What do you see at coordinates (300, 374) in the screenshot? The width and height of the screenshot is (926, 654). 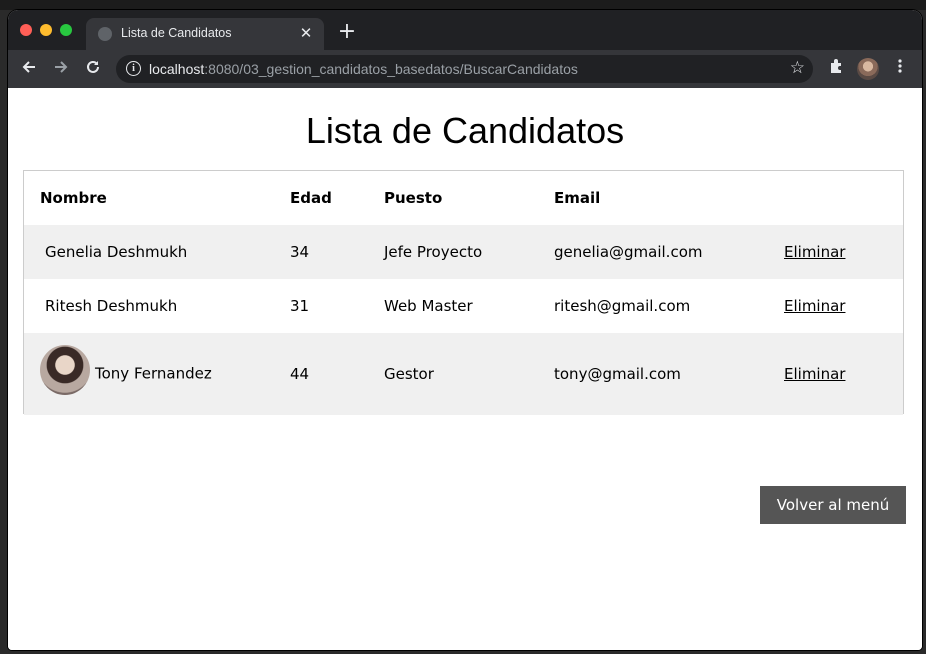 I see `cell-edad: 44` at bounding box center [300, 374].